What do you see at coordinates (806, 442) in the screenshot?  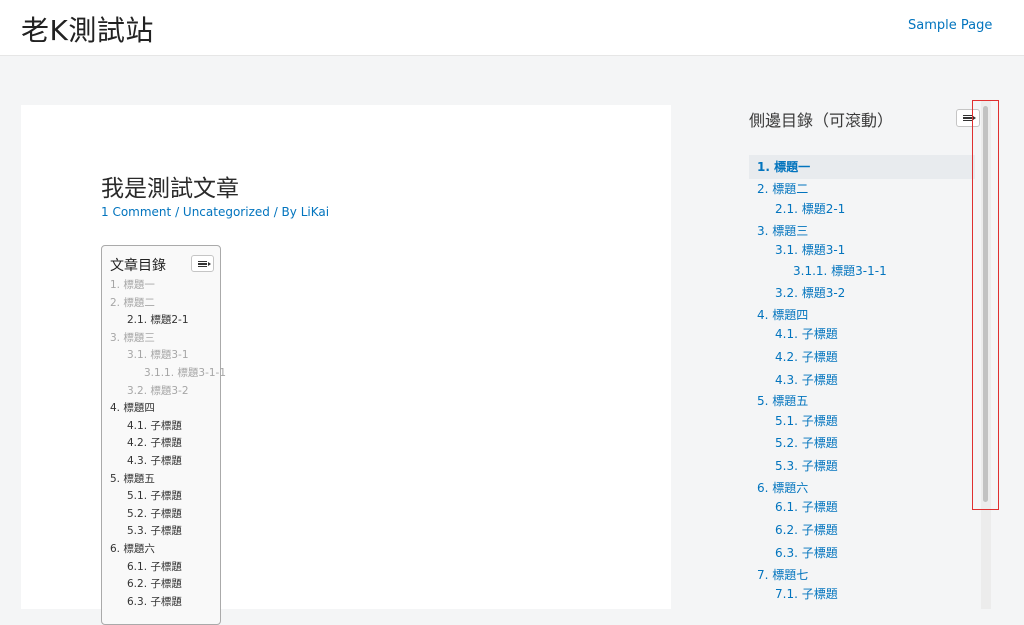 I see `sidebar-item: 5.2. 子標題` at bounding box center [806, 442].